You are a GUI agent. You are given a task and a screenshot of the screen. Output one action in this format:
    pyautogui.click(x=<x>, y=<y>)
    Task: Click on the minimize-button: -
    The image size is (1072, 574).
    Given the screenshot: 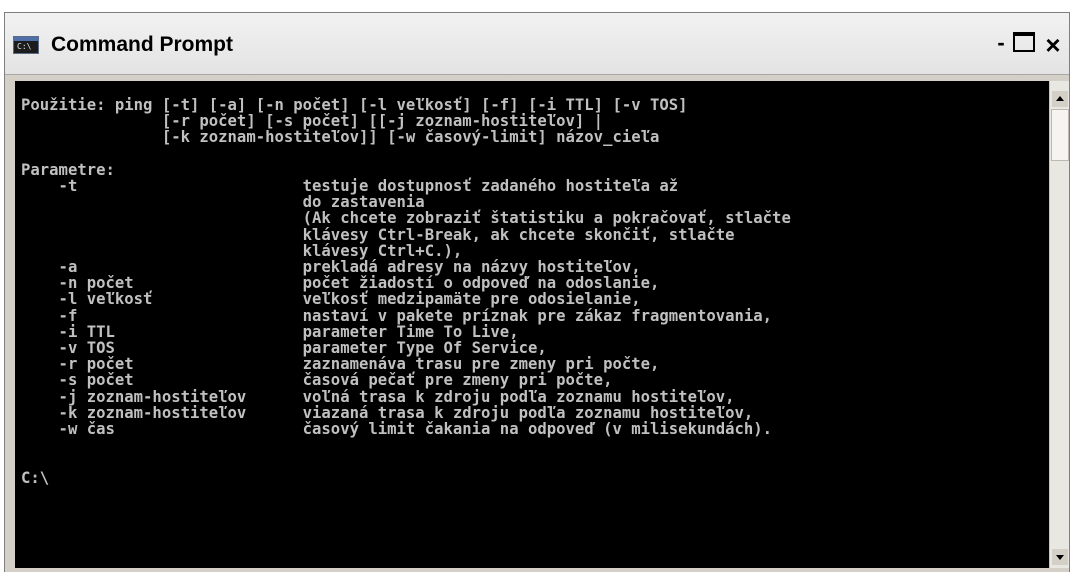 What is the action you would take?
    pyautogui.click(x=1001, y=44)
    